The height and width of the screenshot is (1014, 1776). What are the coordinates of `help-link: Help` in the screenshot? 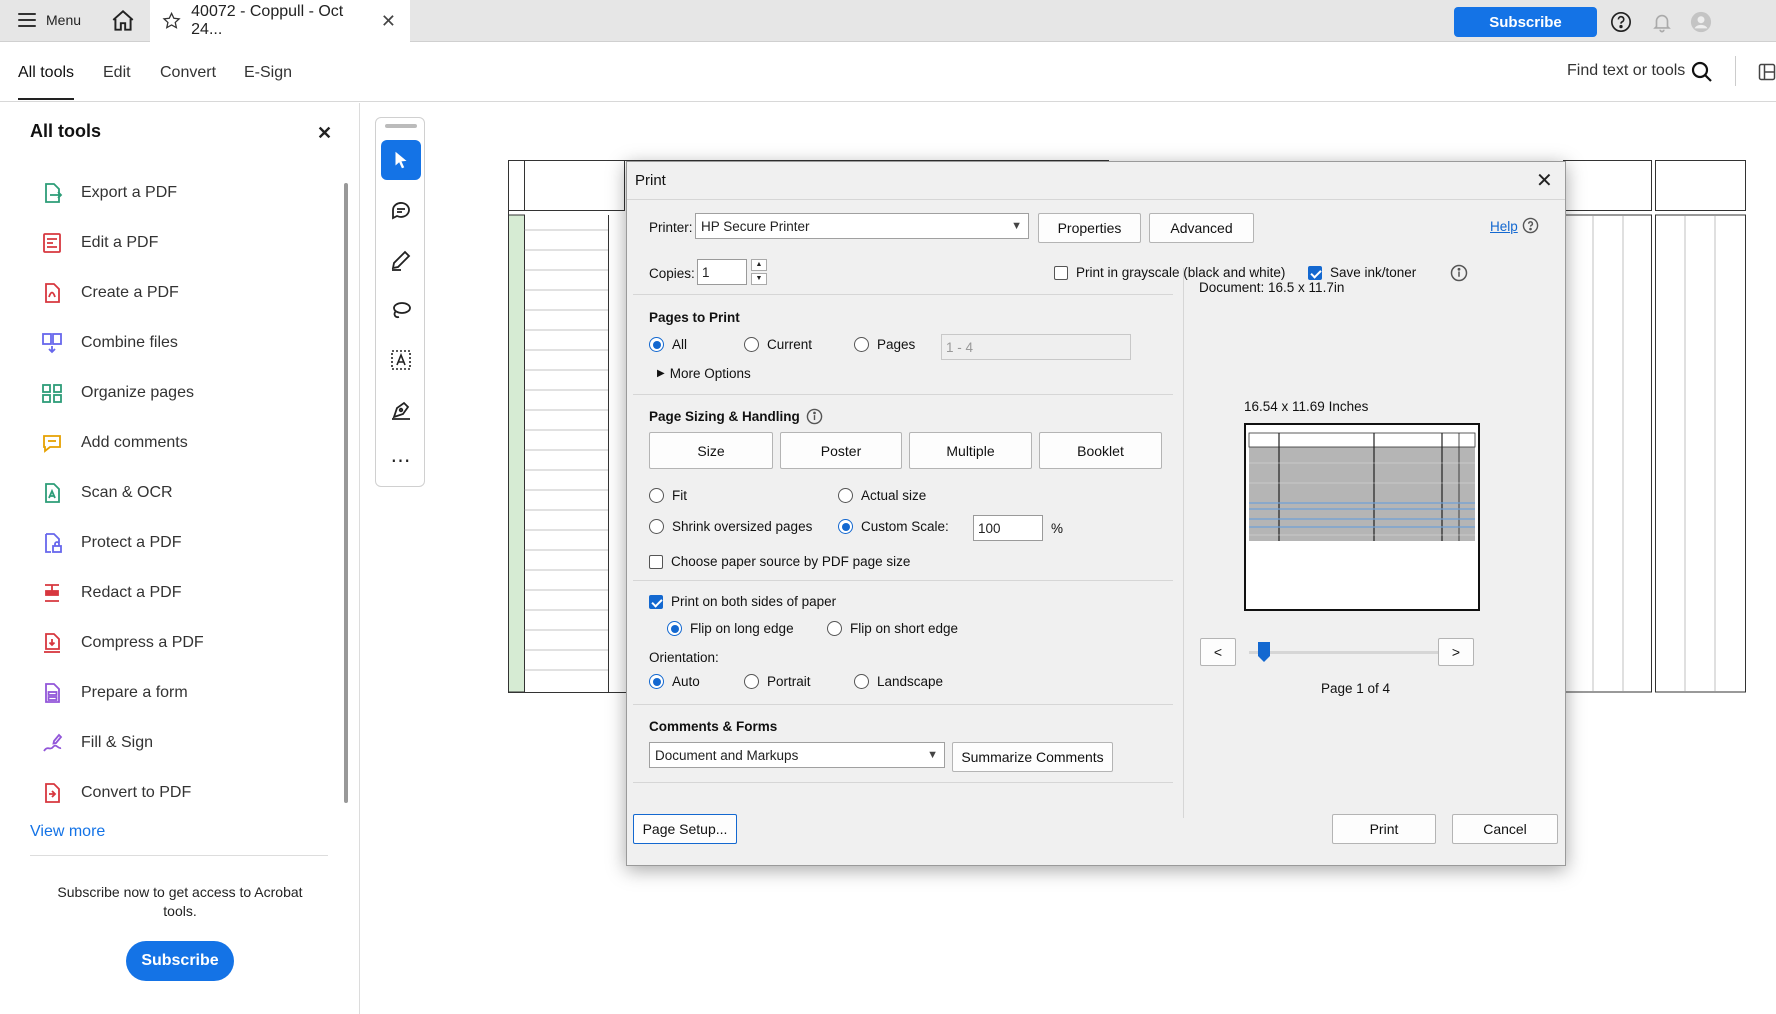 It's located at (1504, 226).